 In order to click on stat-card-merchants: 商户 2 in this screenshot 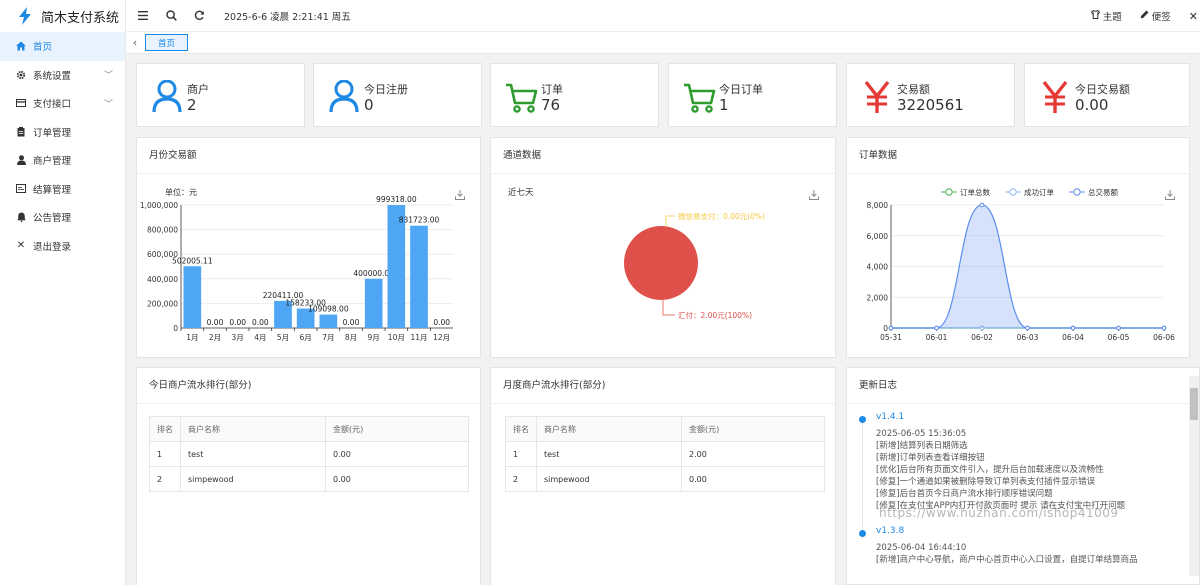, I will do `click(220, 95)`.